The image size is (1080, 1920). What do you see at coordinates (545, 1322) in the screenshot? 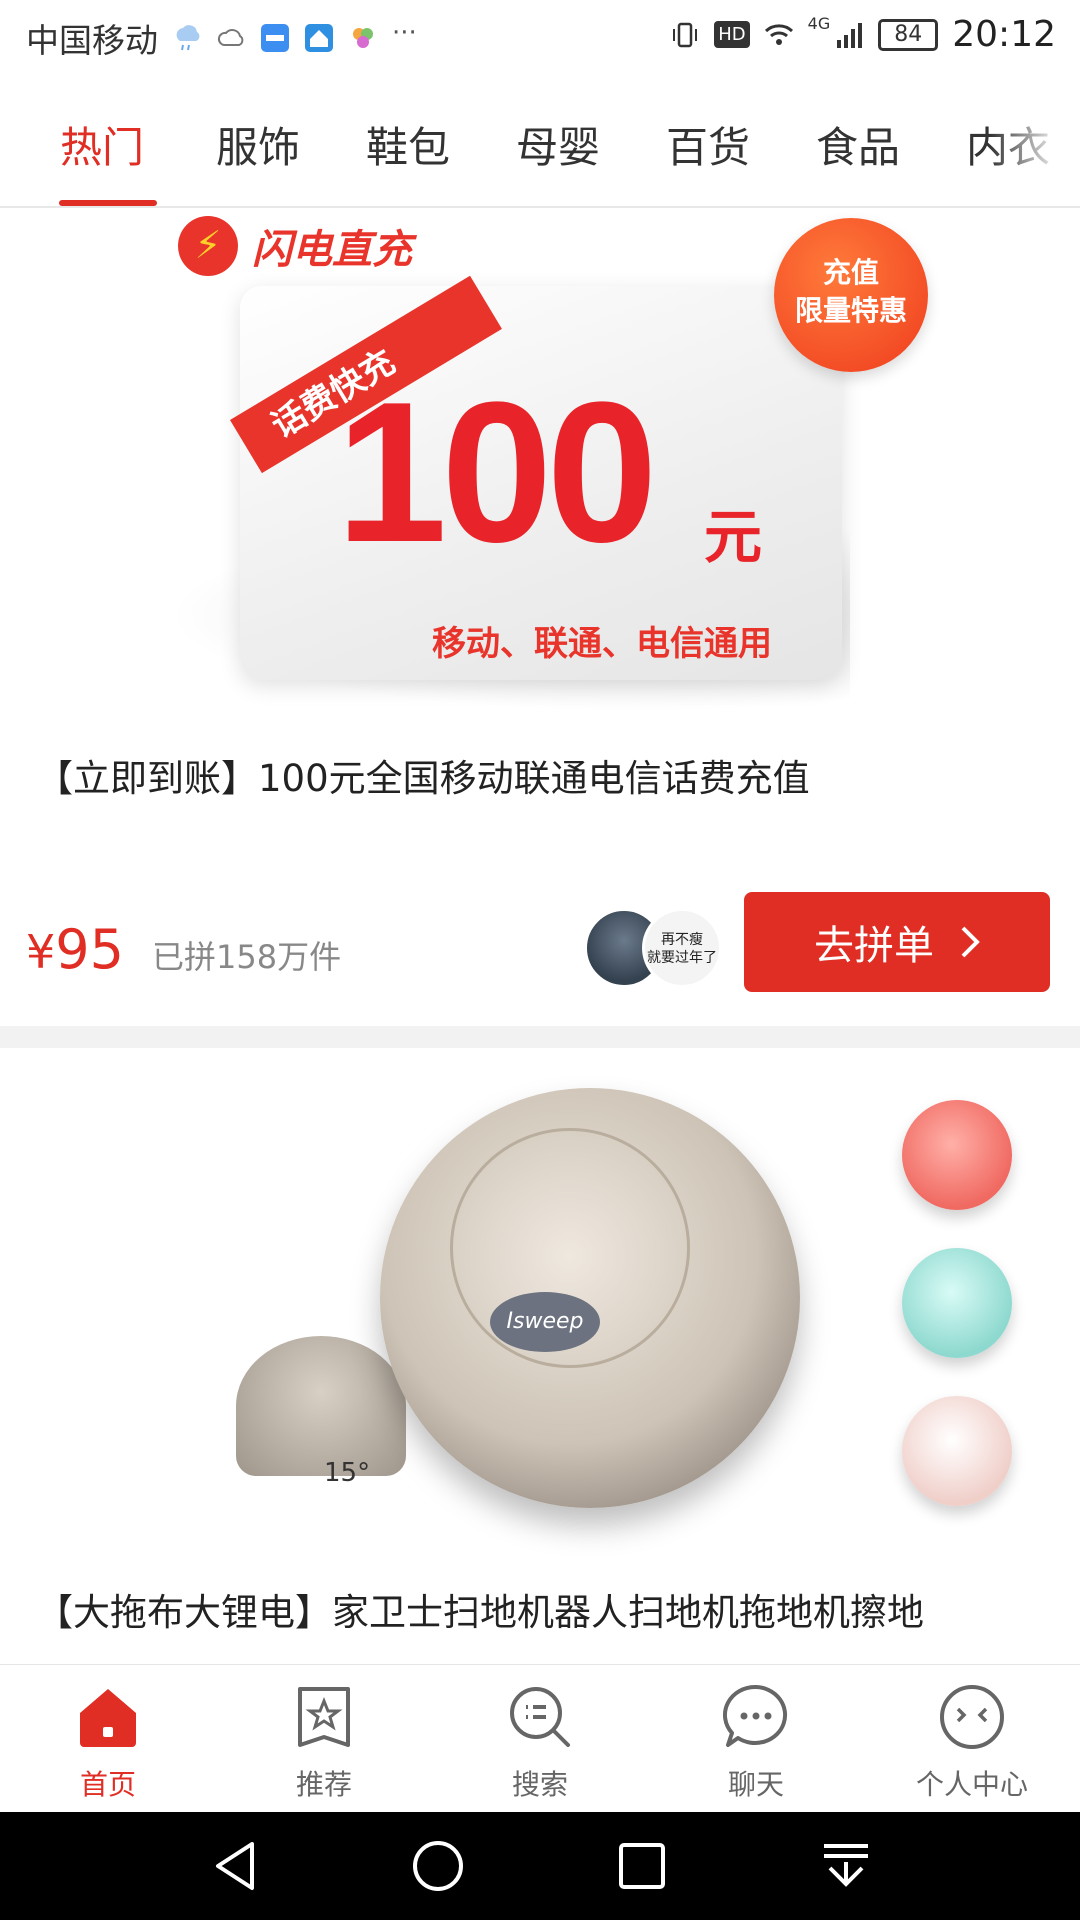
I see `robot-logo: Isweep` at bounding box center [545, 1322].